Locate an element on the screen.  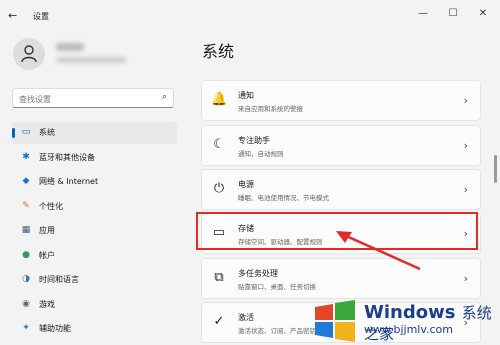
sidebar-item: ◉ 游戏 is located at coordinates (94, 305).